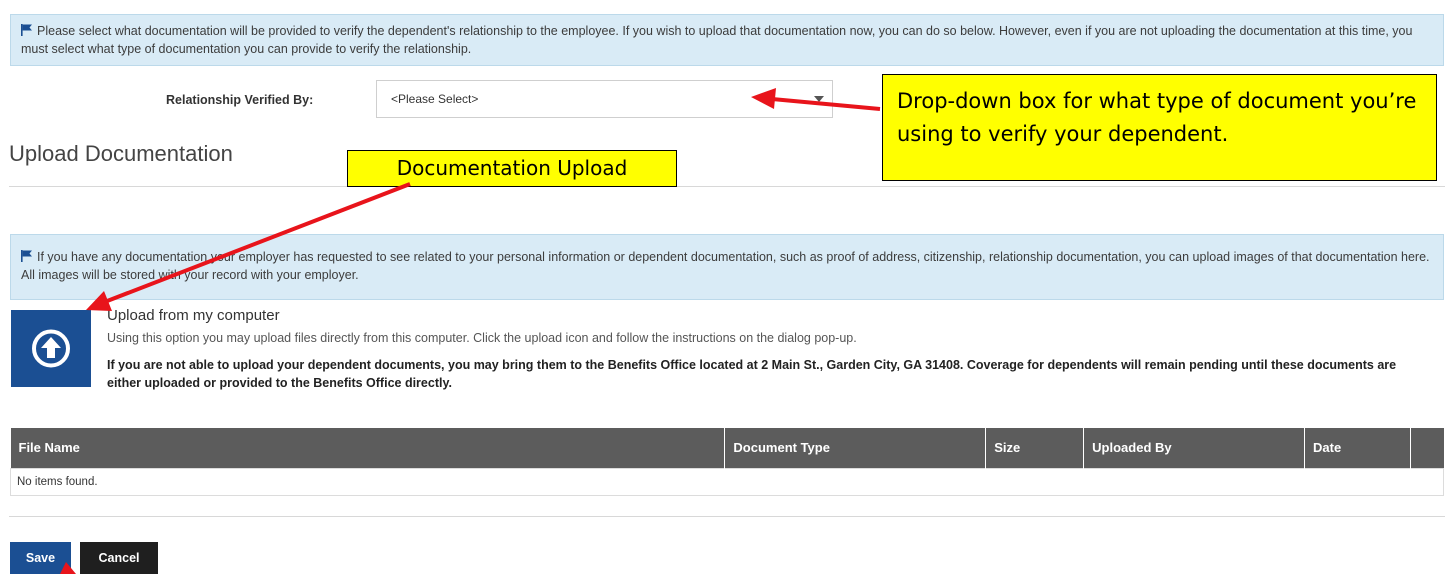  I want to click on empty-table-message: No items found., so click(727, 481).